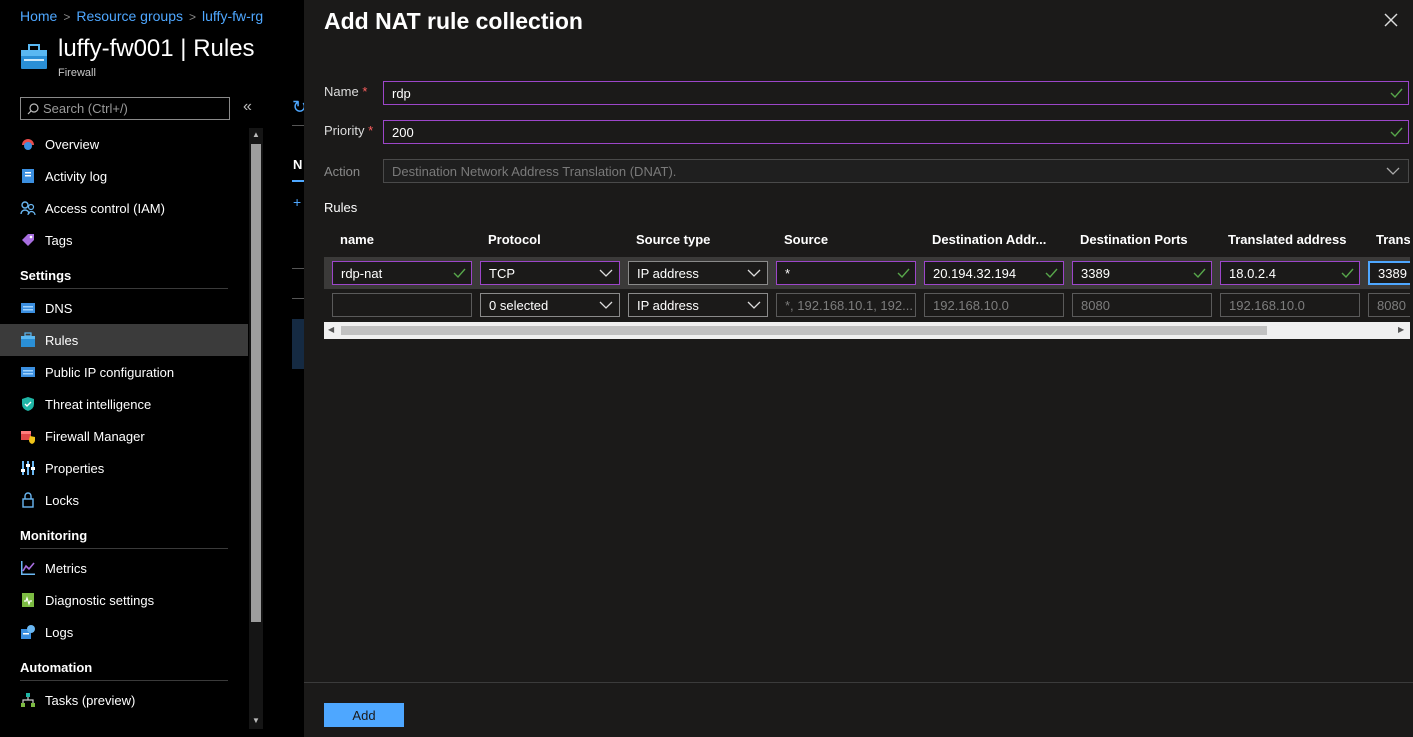 This screenshot has width=1413, height=737. What do you see at coordinates (124, 144) in the screenshot?
I see `sidebar-item-overview: Overview` at bounding box center [124, 144].